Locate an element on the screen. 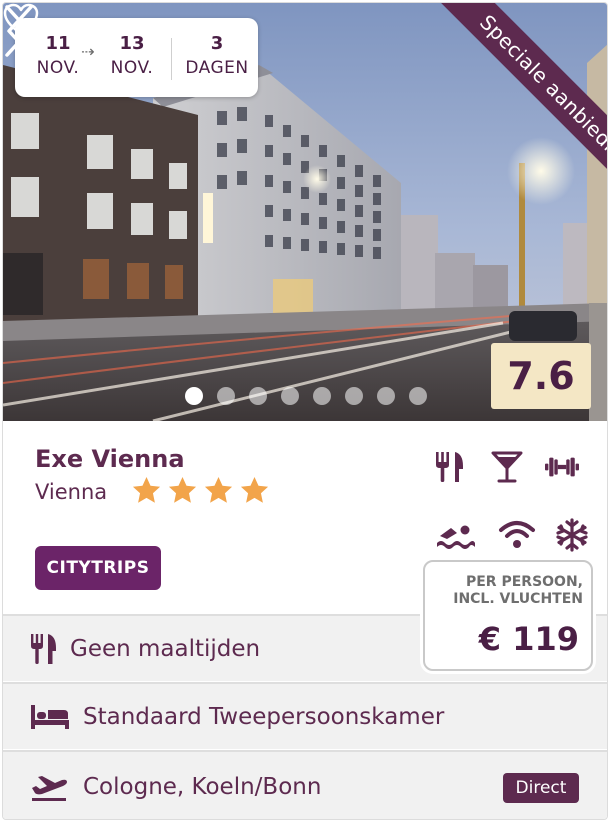  room-row: Standaard Tweepersoonskamer is located at coordinates (305, 715).